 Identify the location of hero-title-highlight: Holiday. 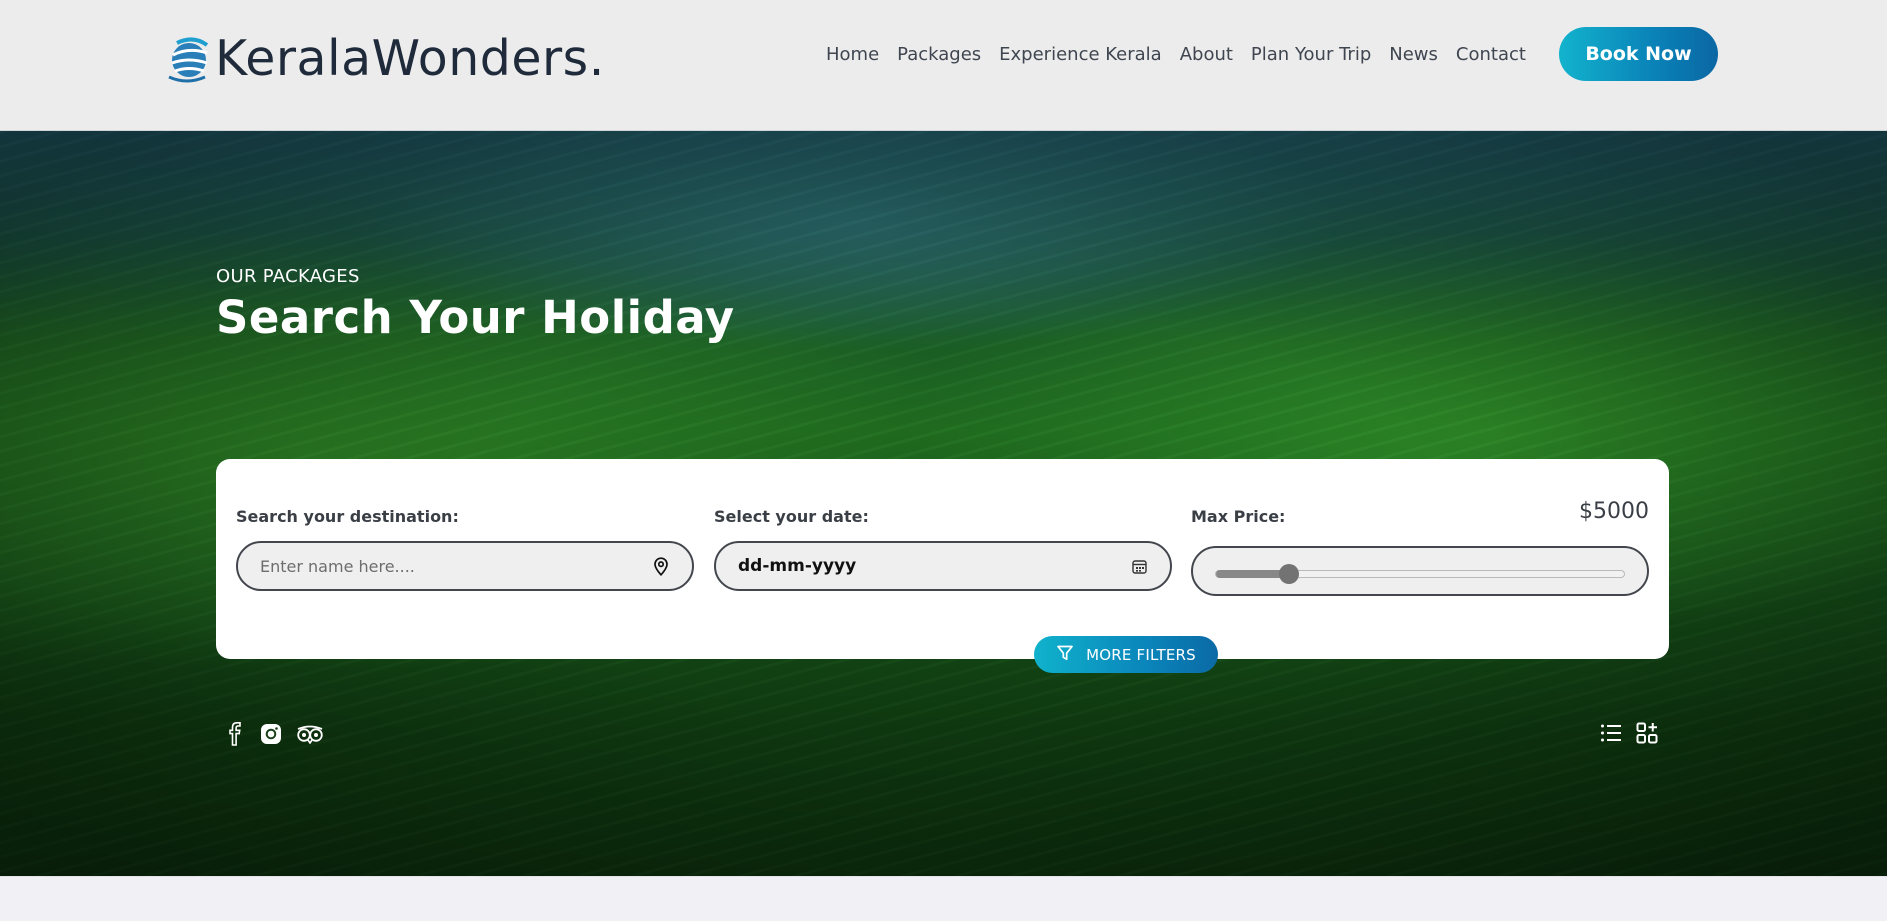
(638, 317).